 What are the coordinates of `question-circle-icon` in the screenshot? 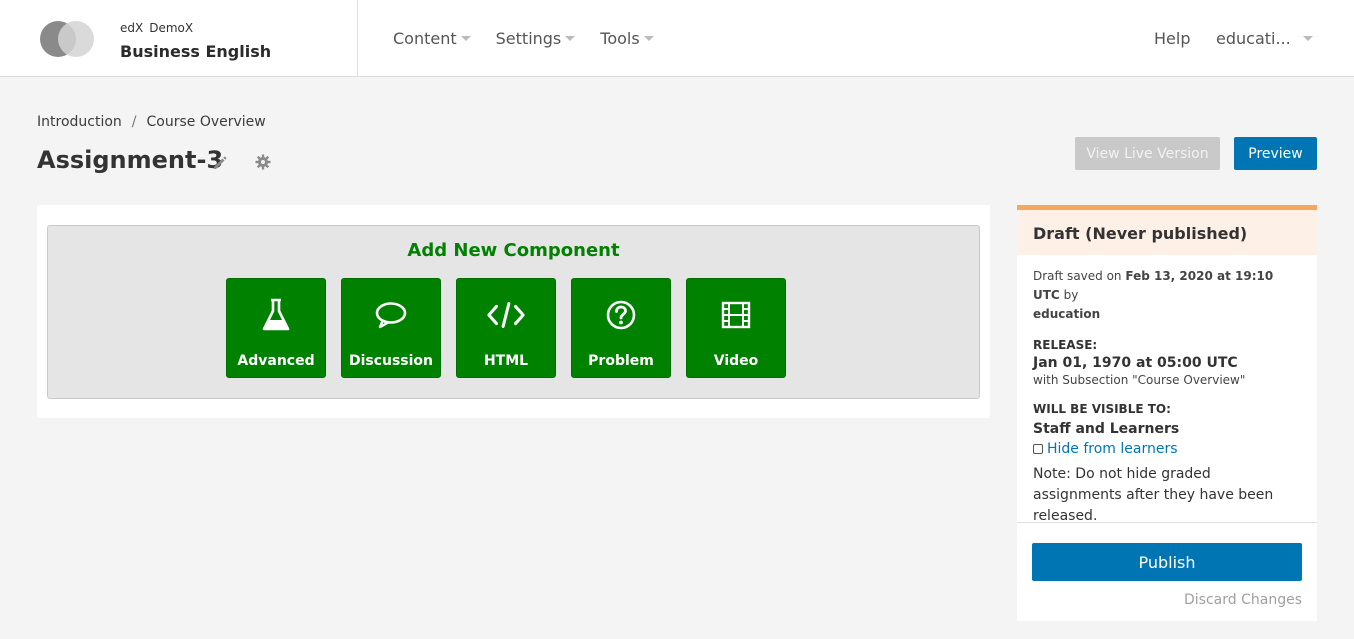 It's located at (621, 315).